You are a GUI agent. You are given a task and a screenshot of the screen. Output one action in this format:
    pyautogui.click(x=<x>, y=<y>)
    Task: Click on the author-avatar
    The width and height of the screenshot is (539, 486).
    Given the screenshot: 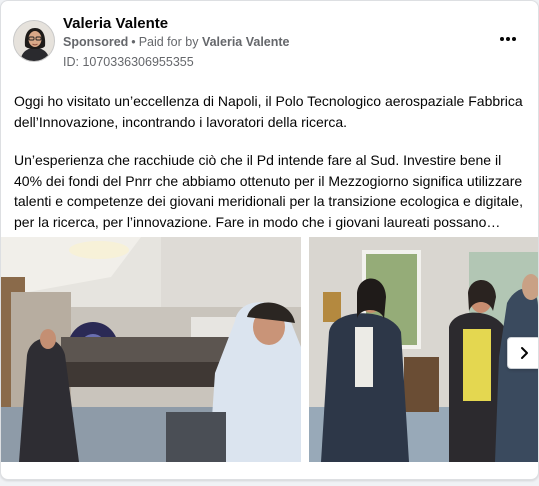 What is the action you would take?
    pyautogui.click(x=34, y=41)
    